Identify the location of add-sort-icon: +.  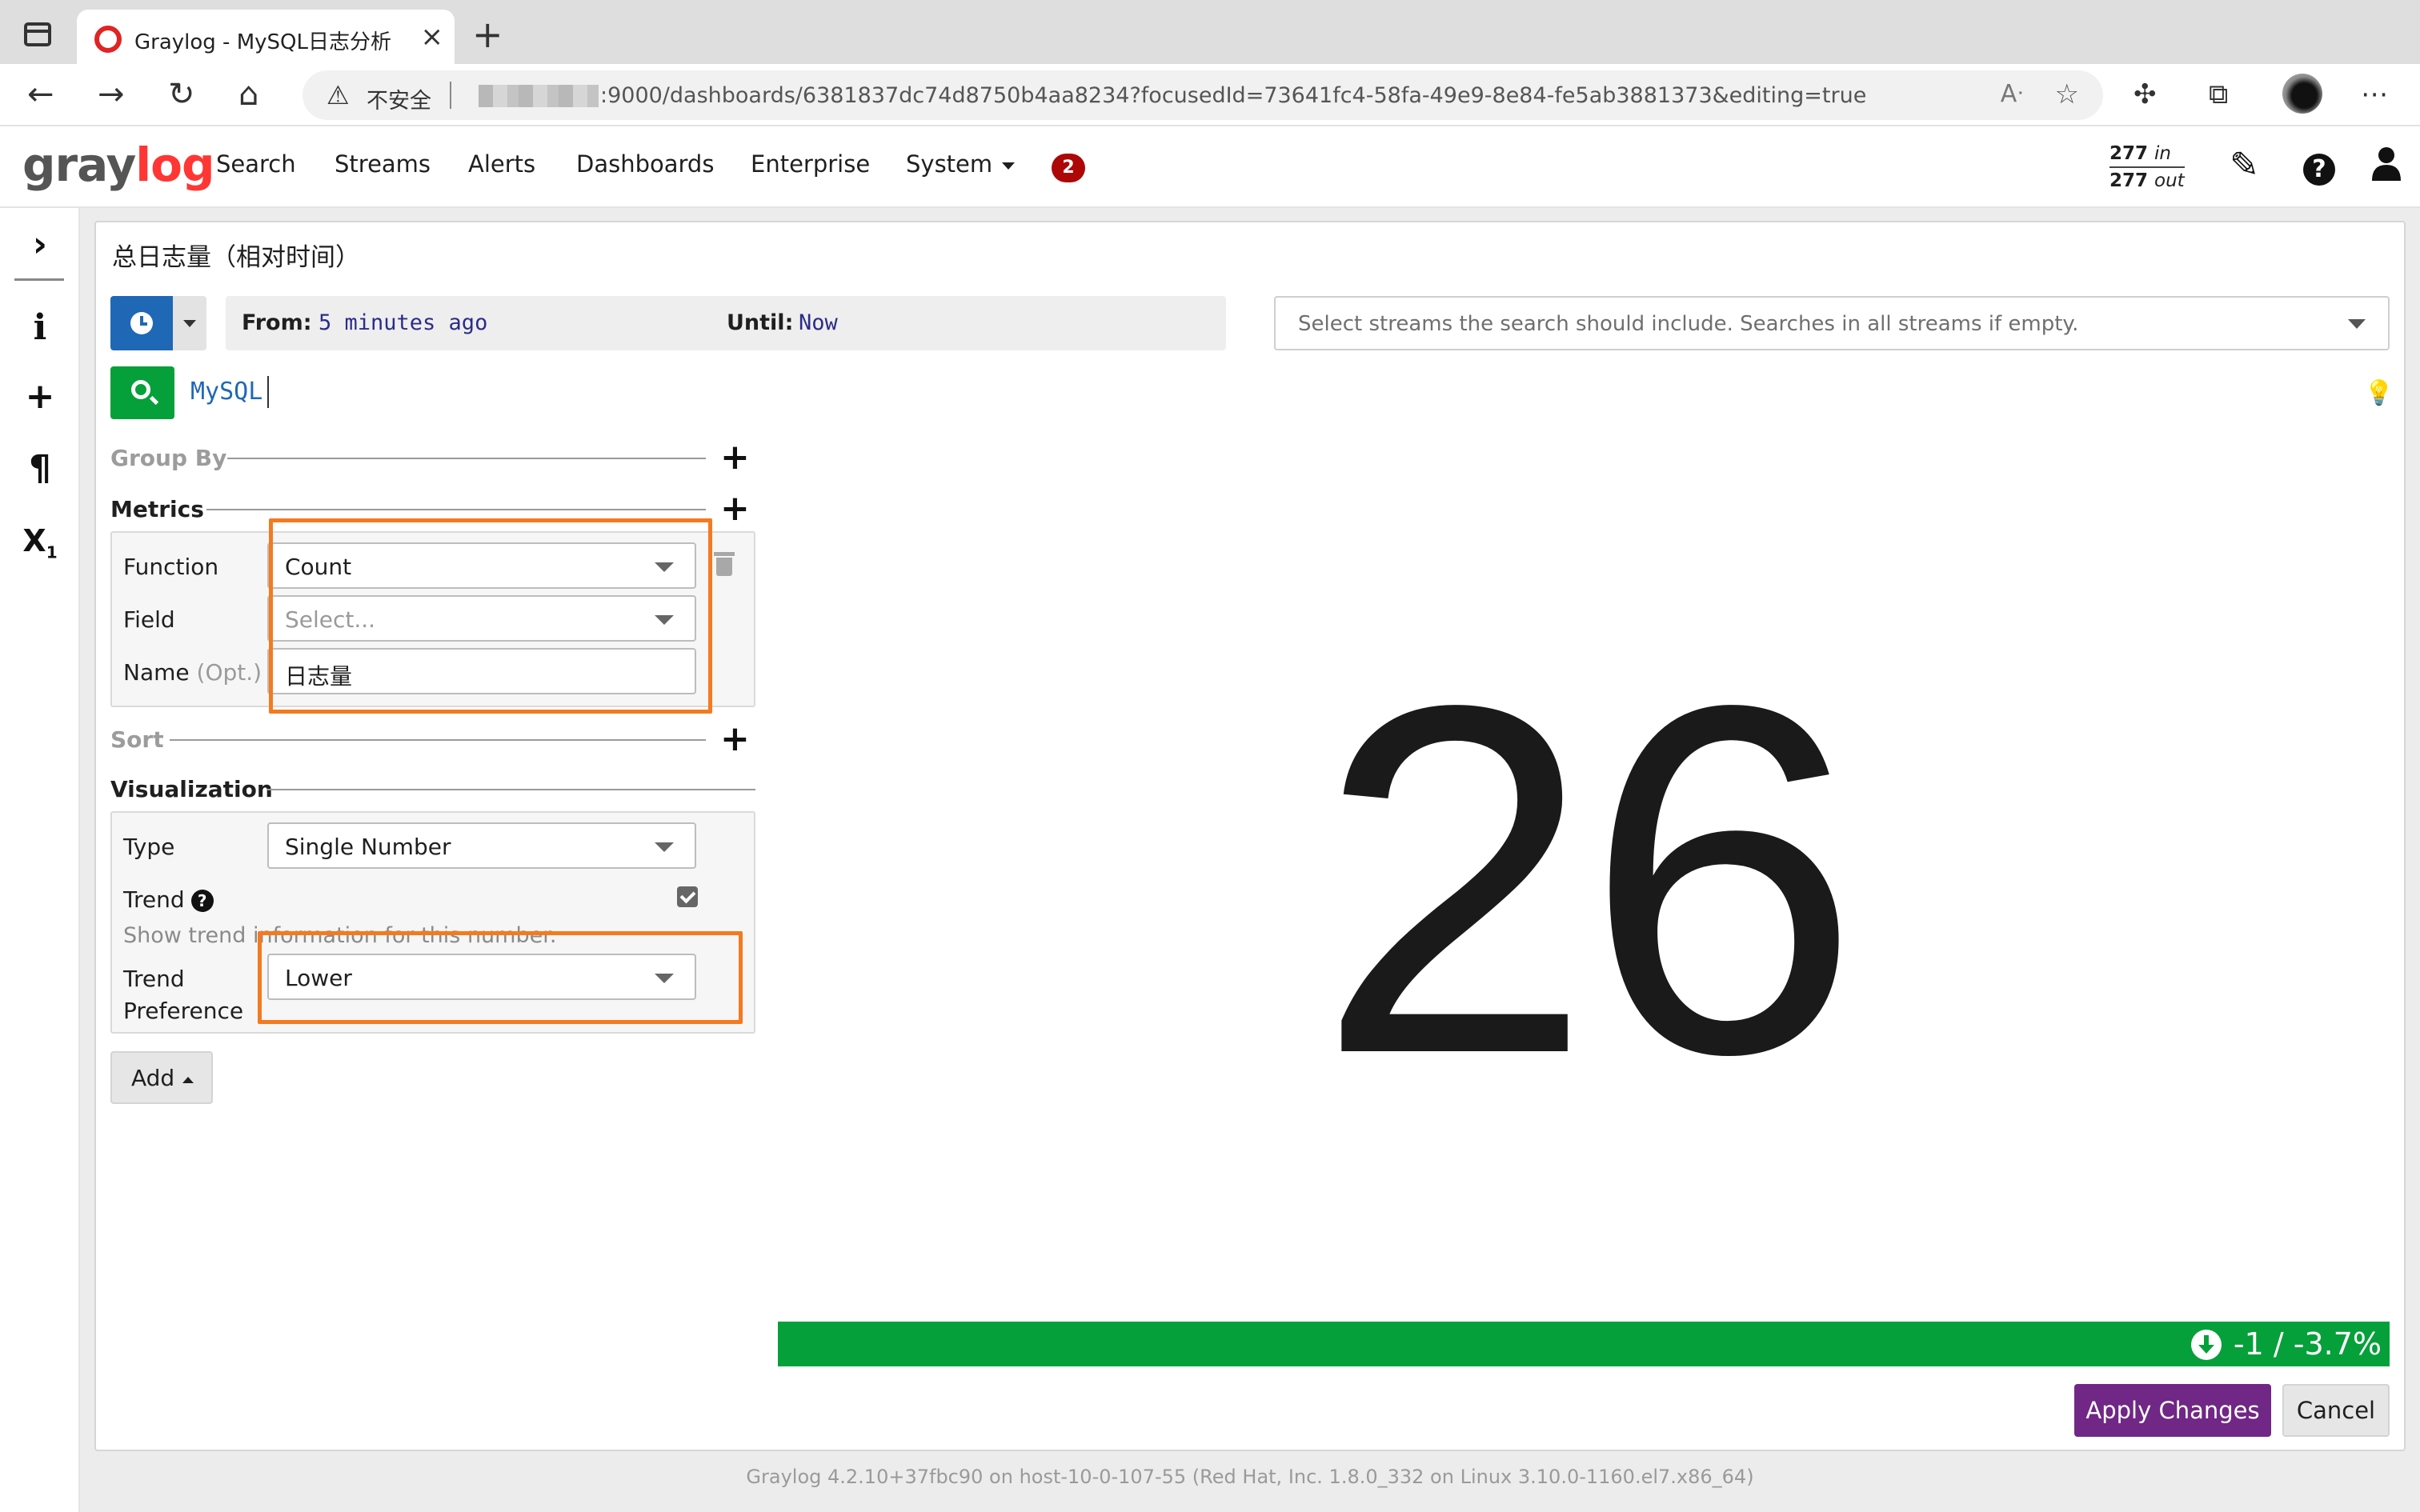
(735, 739).